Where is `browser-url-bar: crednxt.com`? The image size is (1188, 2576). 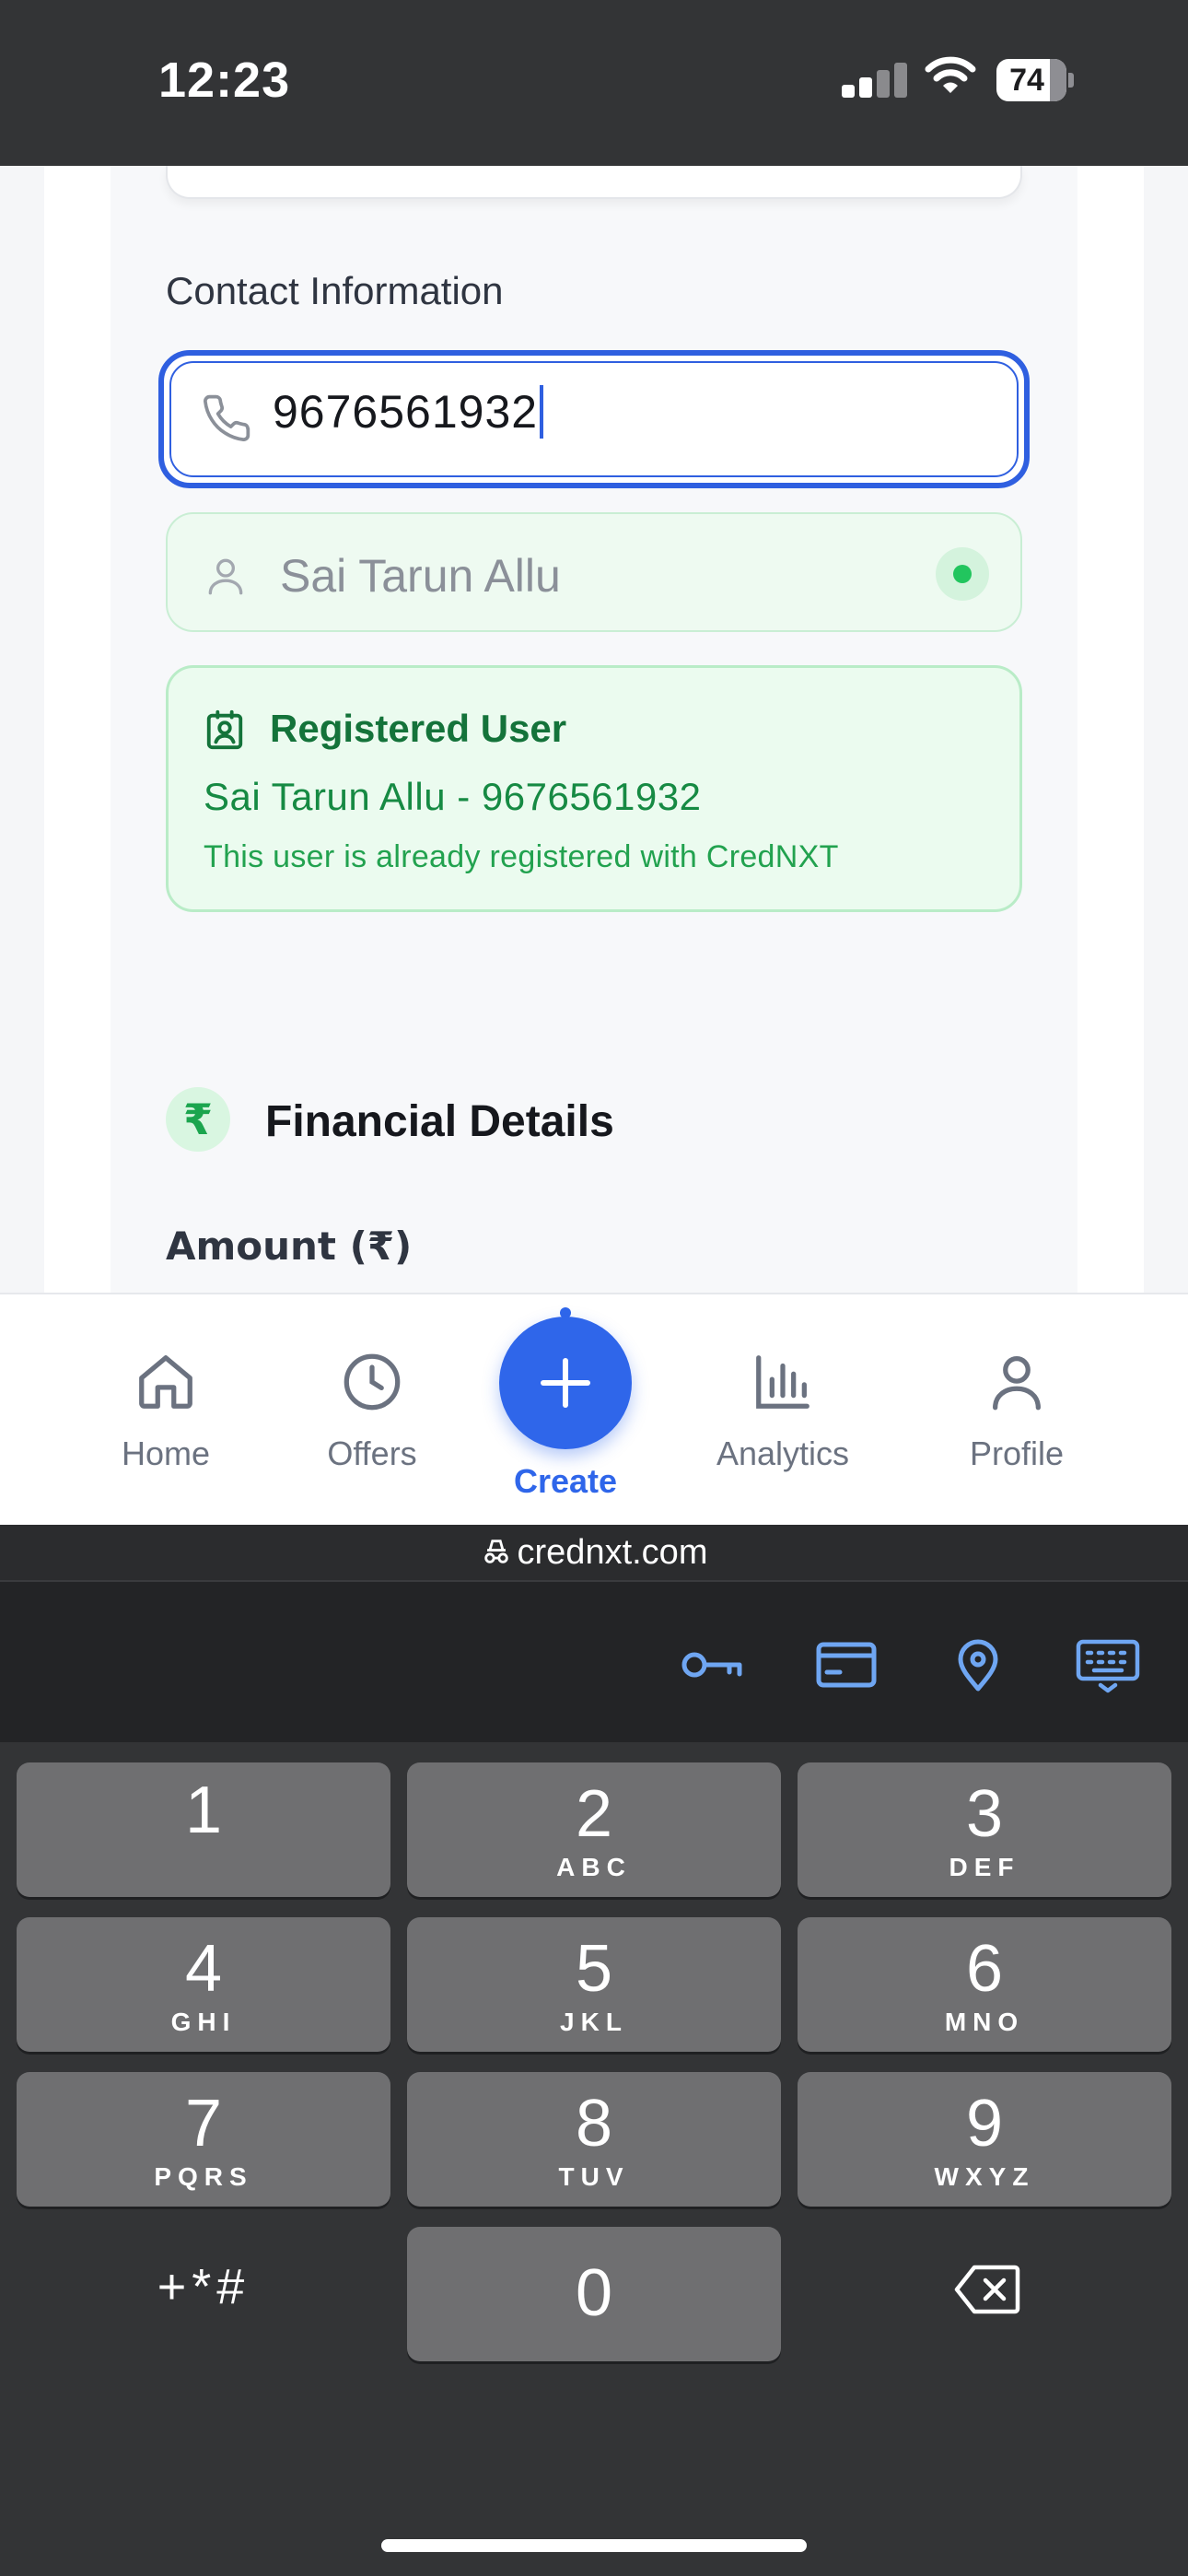 browser-url-bar: crednxt.com is located at coordinates (594, 1552).